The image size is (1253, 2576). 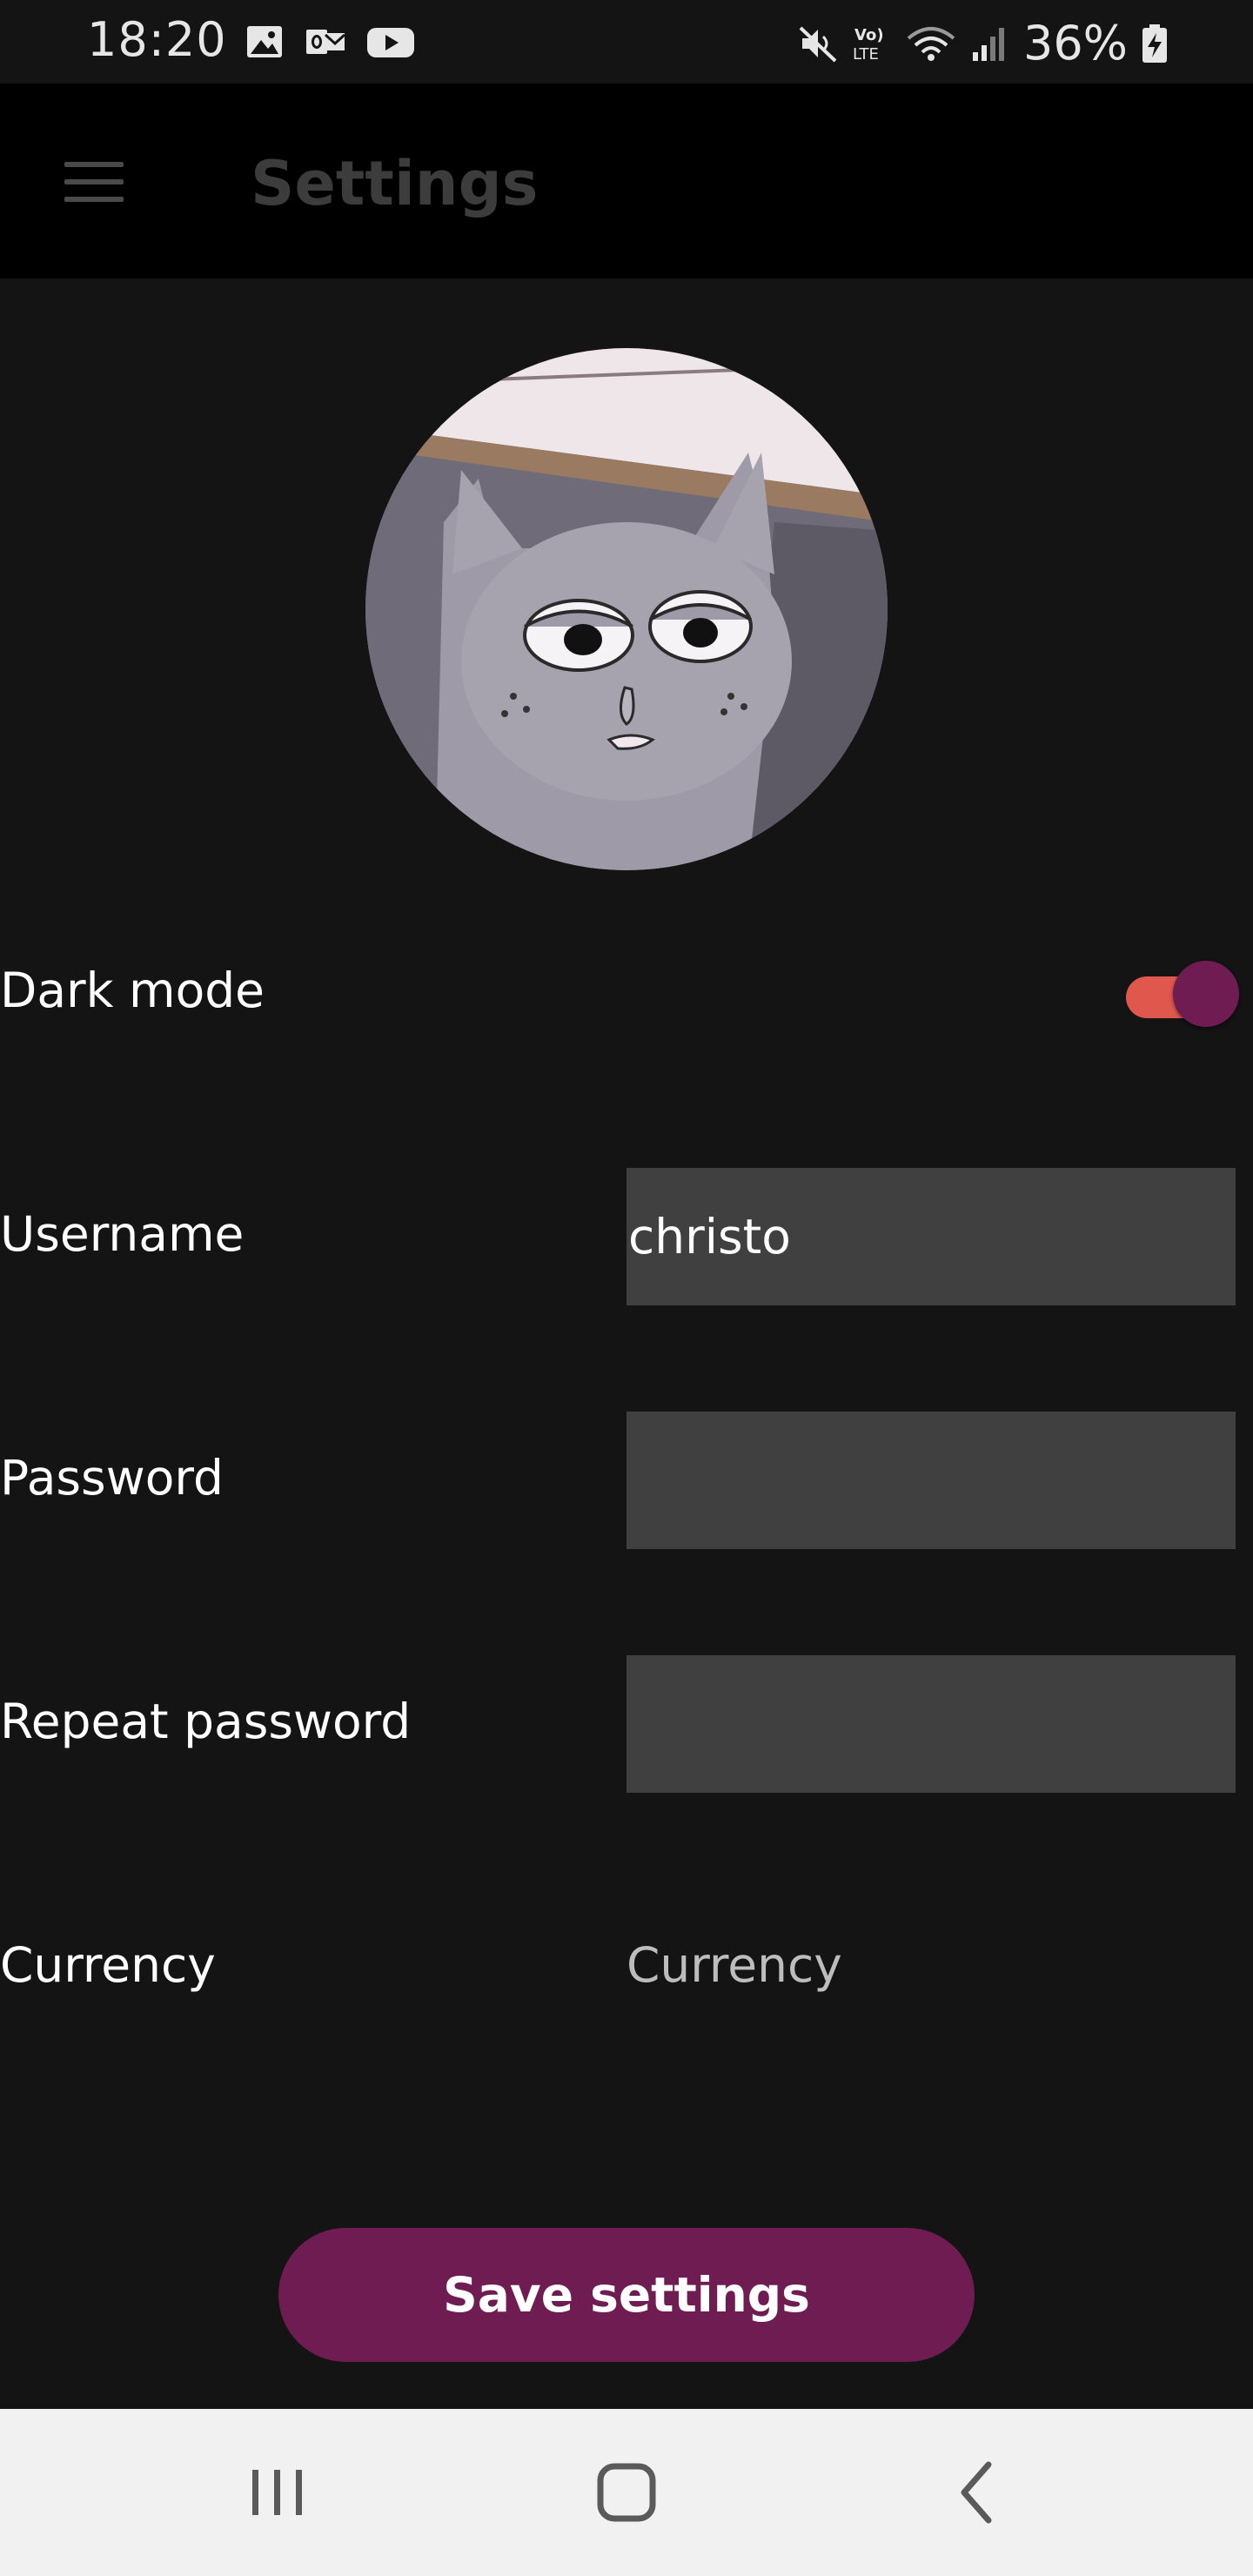 What do you see at coordinates (157, 40) in the screenshot?
I see `status-time: 18:20` at bounding box center [157, 40].